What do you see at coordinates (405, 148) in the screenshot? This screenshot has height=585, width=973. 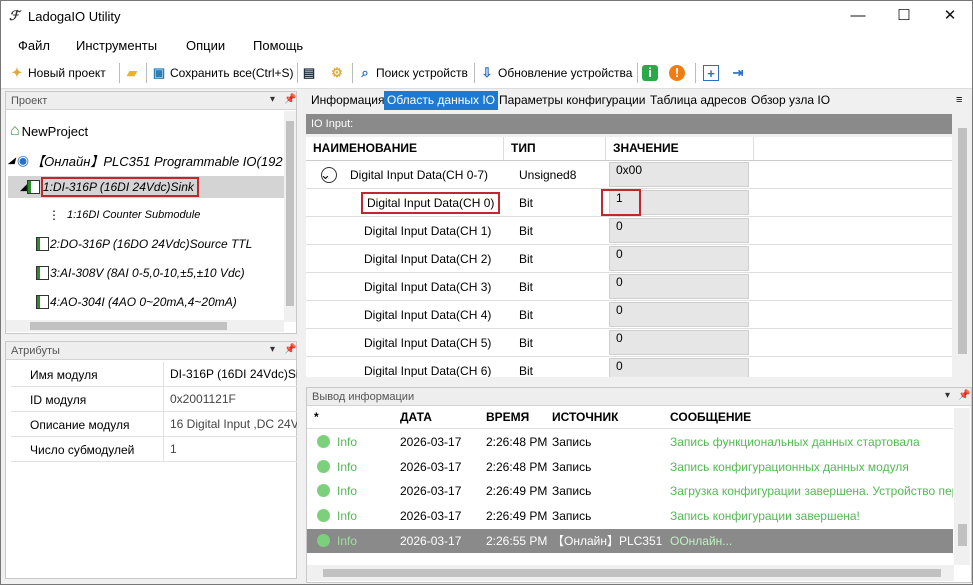 I see `column-header-name: НАИМЕНОВАНИЕ` at bounding box center [405, 148].